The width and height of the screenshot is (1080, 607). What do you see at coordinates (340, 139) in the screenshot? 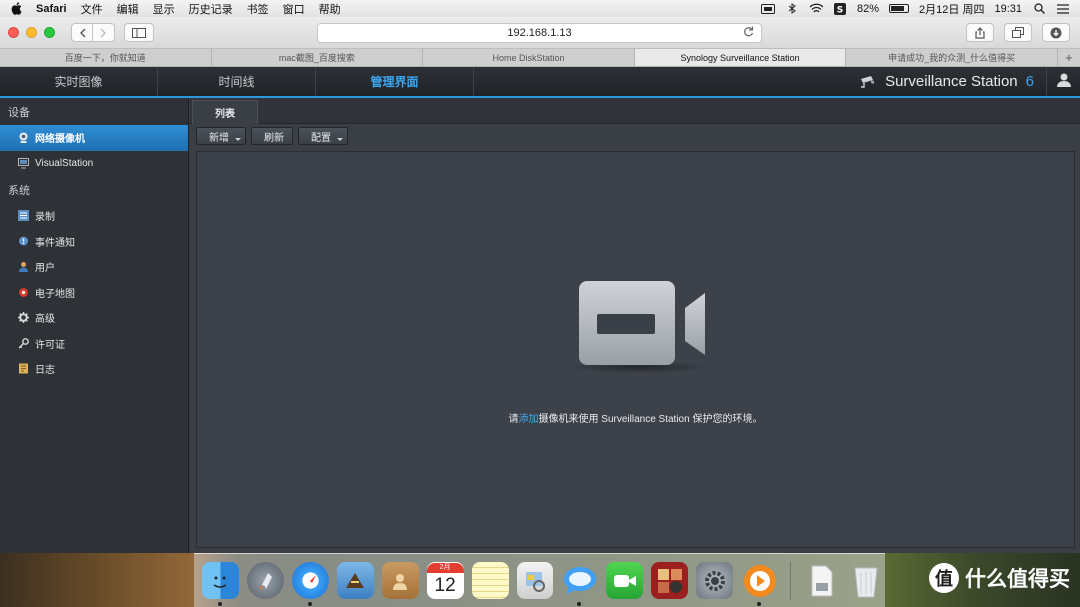
I see `configure-dropdown-caret-icon` at bounding box center [340, 139].